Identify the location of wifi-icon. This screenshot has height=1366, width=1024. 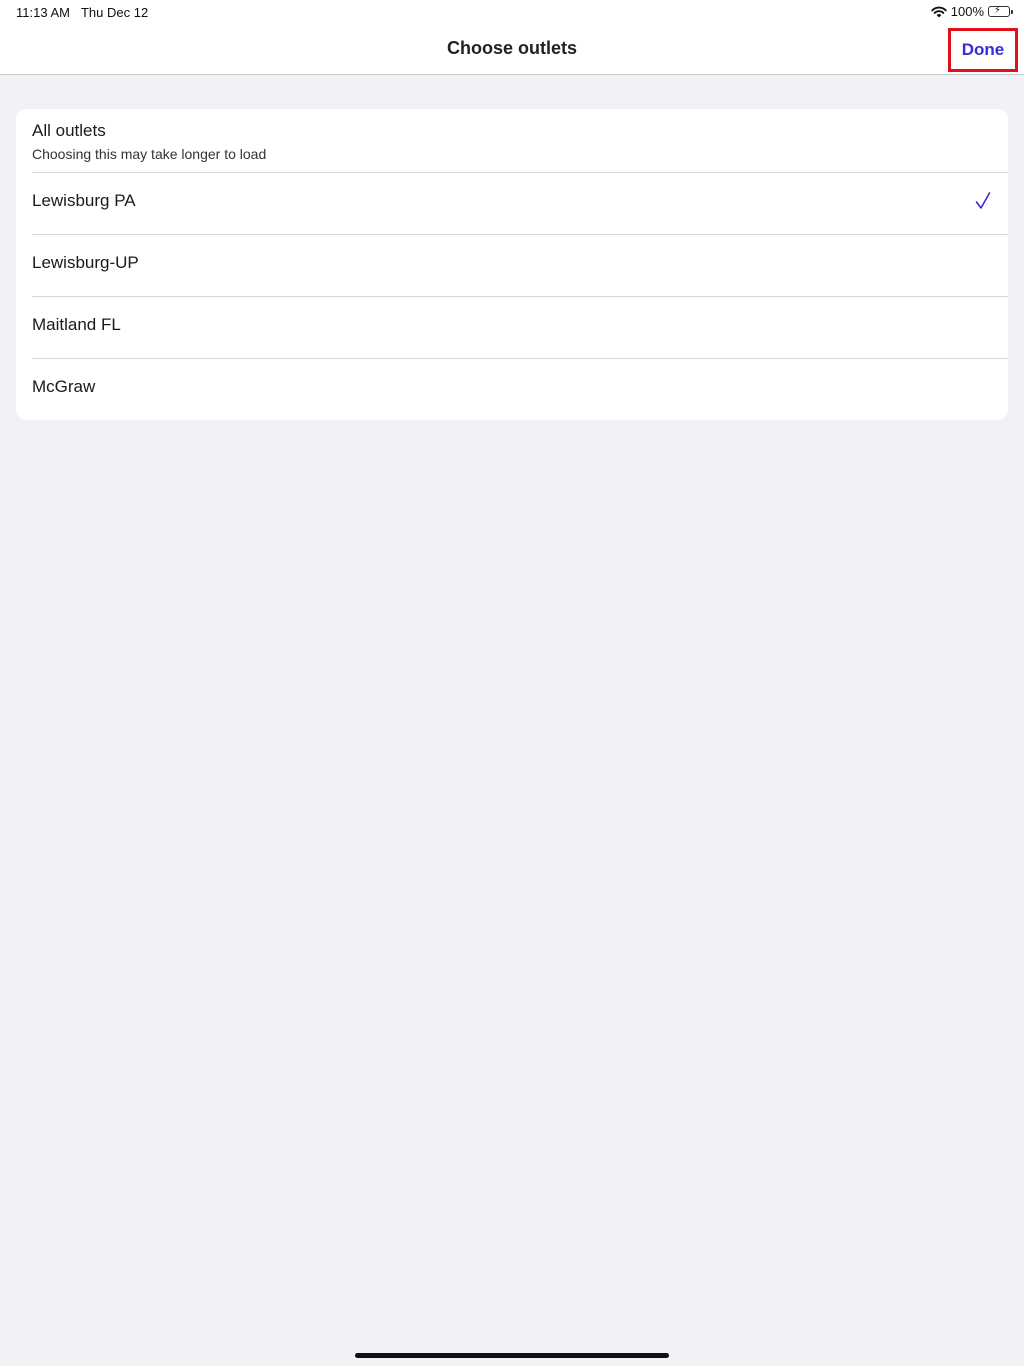
(939, 11).